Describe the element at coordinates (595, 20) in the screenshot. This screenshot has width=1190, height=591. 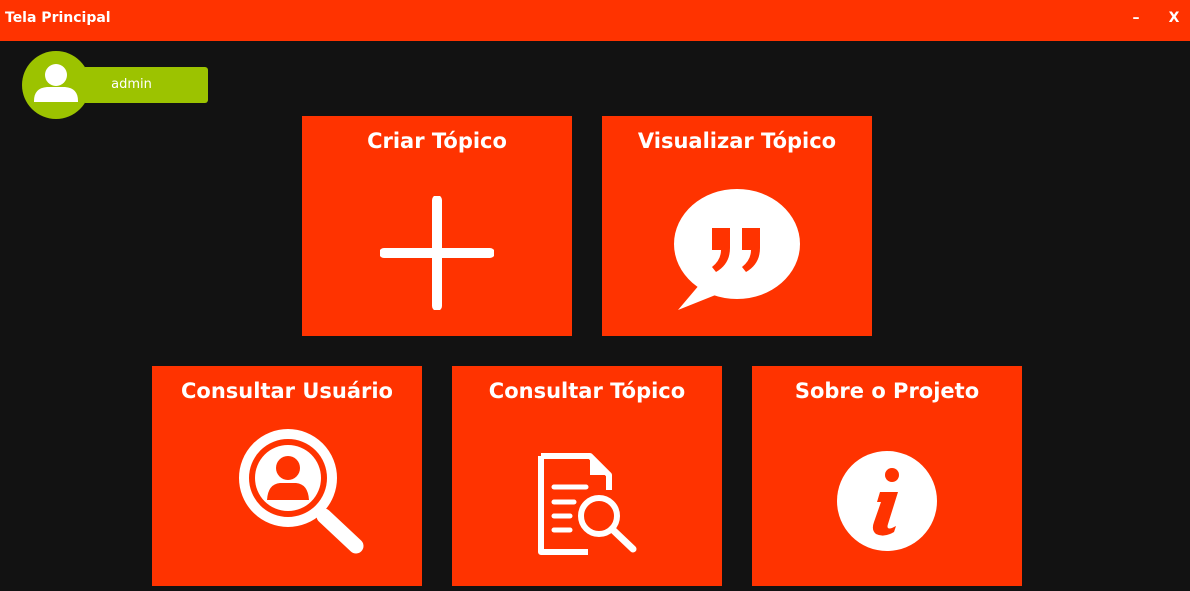
I see `title-bar: Tela Principal – X` at that location.